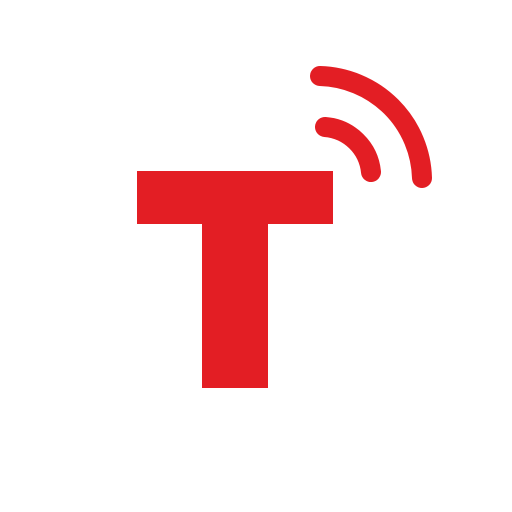  What do you see at coordinates (348, 149) in the screenshot?
I see `signal-arc-inner` at bounding box center [348, 149].